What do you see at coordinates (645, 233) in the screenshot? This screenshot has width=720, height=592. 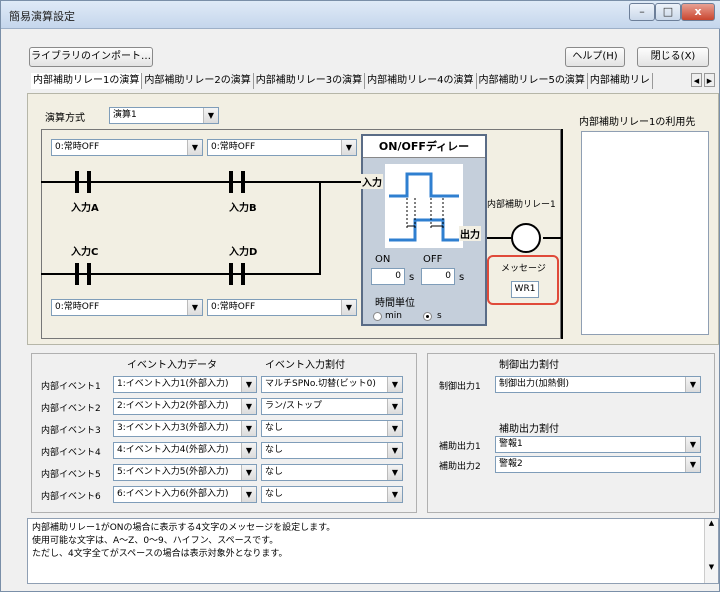 I see `usage-list` at bounding box center [645, 233].